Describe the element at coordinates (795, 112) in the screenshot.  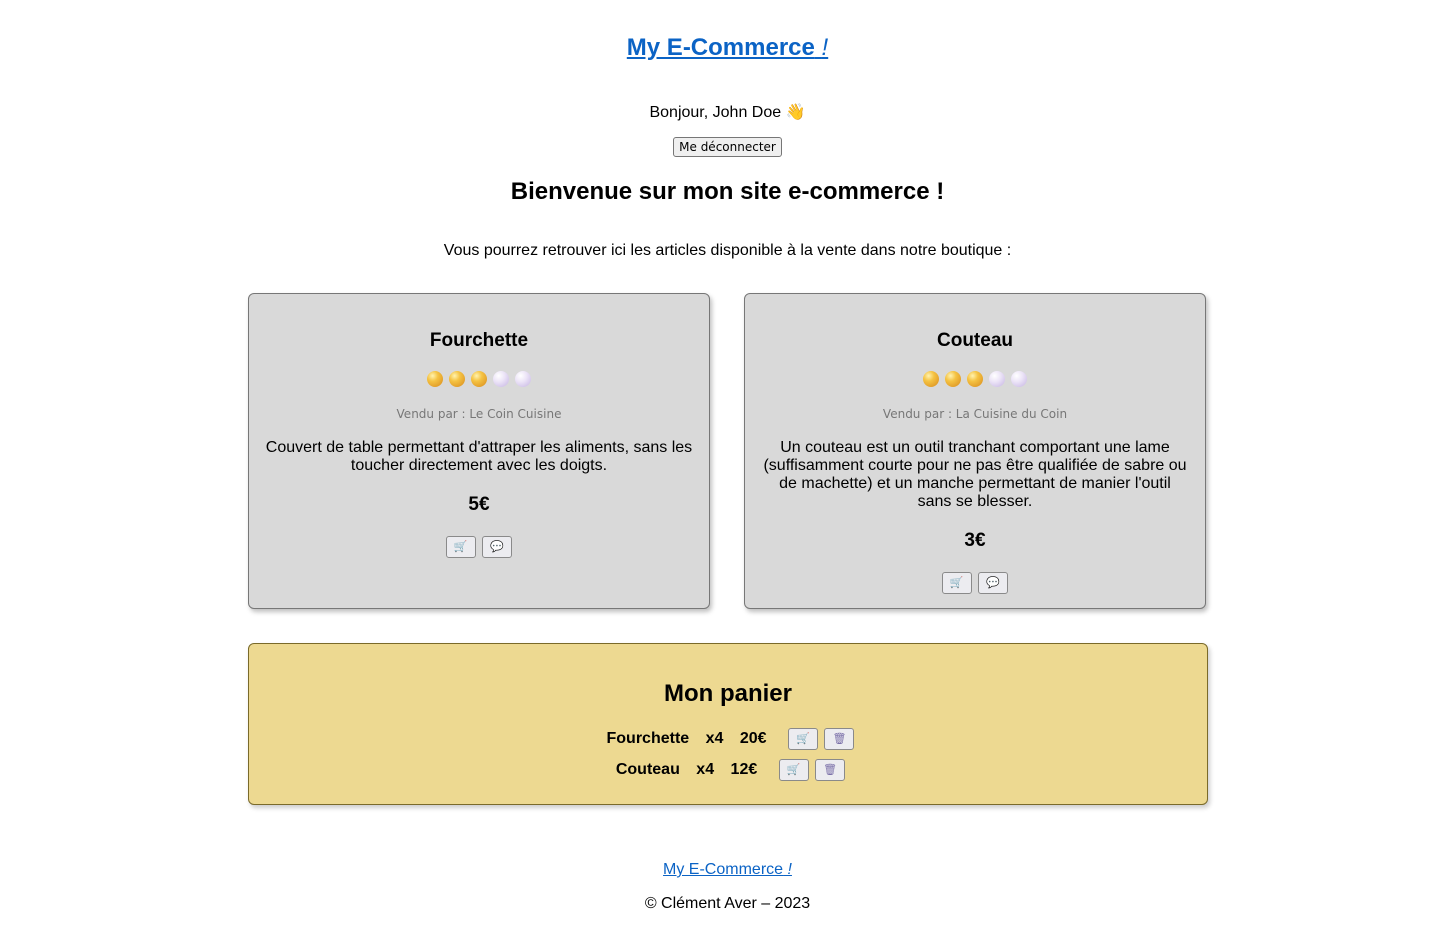
I see `waving-hand-icon: 👋` at that location.